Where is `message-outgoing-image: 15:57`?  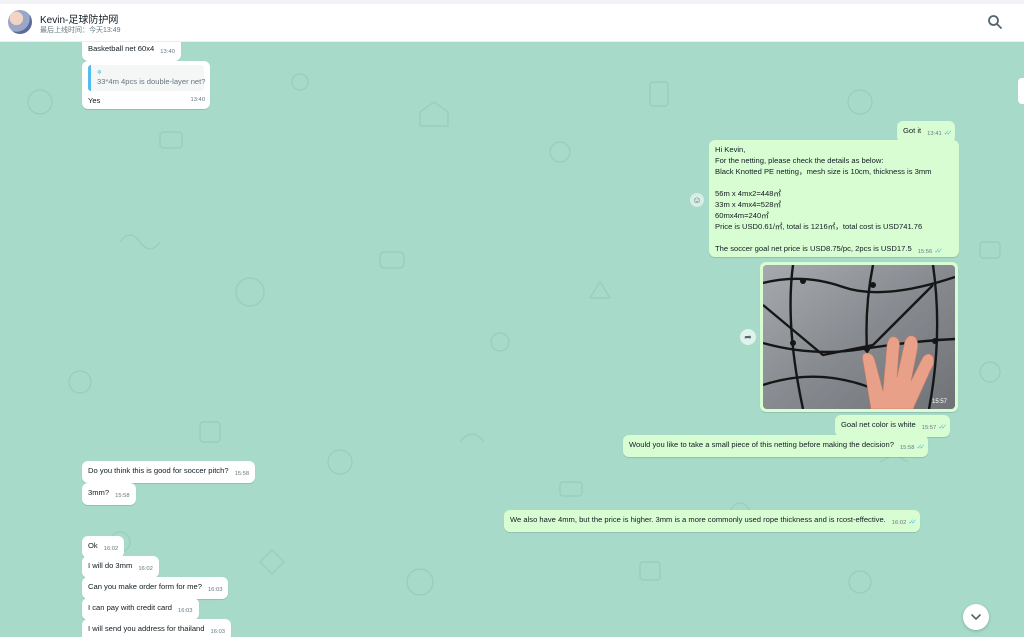 message-outgoing-image: 15:57 is located at coordinates (859, 337).